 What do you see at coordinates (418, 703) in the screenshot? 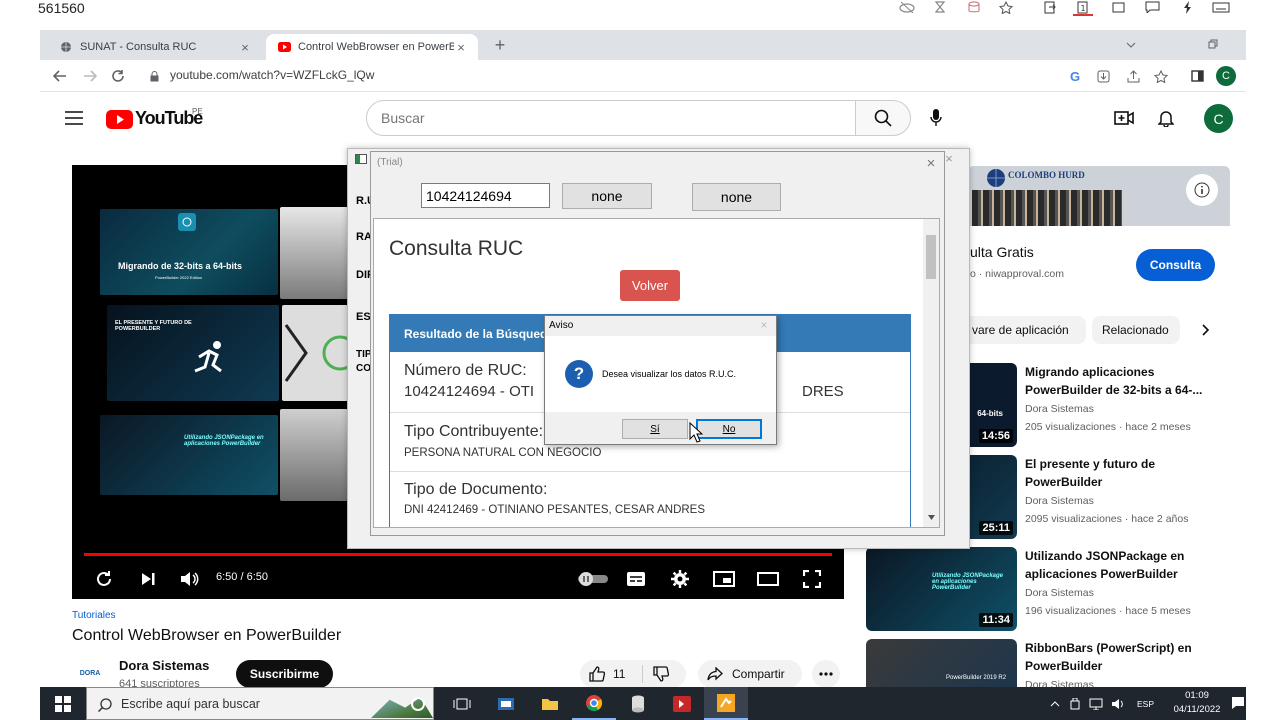
I see `cortana-icon` at bounding box center [418, 703].